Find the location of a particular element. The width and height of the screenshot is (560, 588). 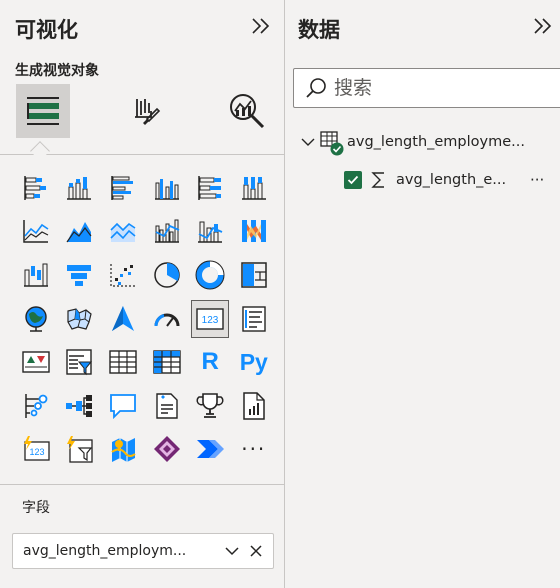

line-clustered-column-chart-icon is located at coordinates (166, 231).